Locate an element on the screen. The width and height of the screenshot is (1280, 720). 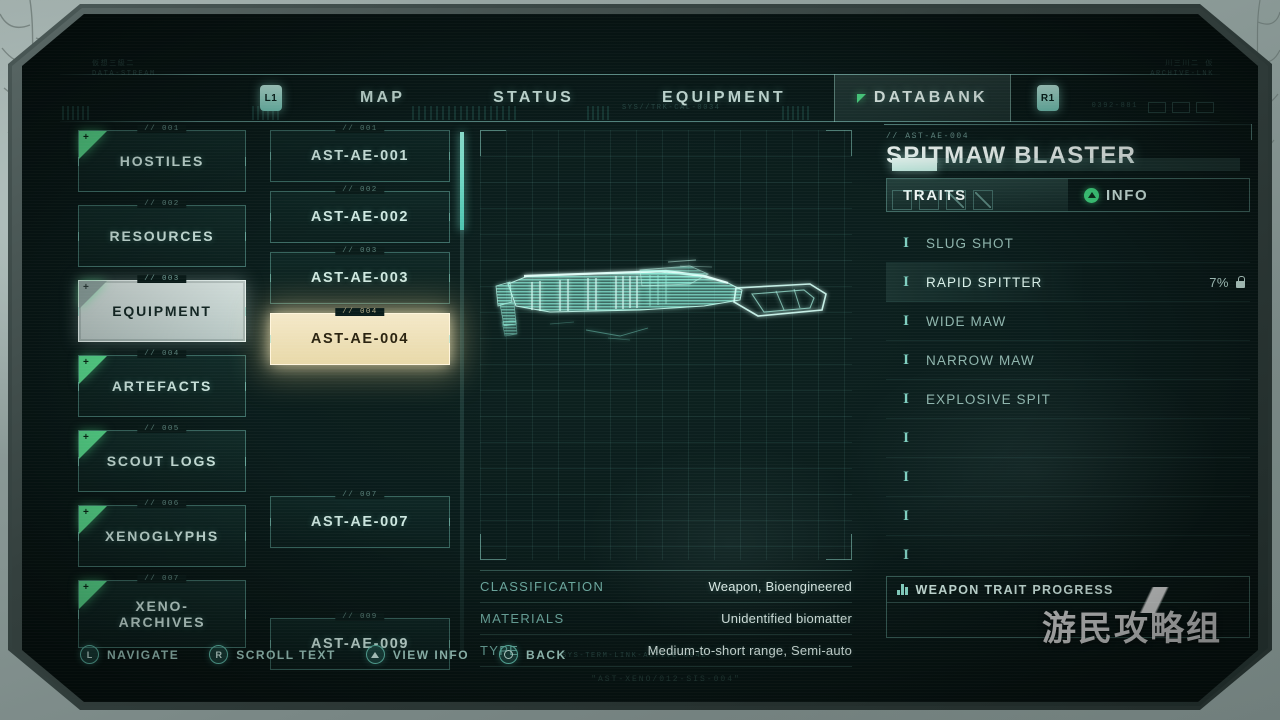
triangle-button-icon is located at coordinates (1091, 195).